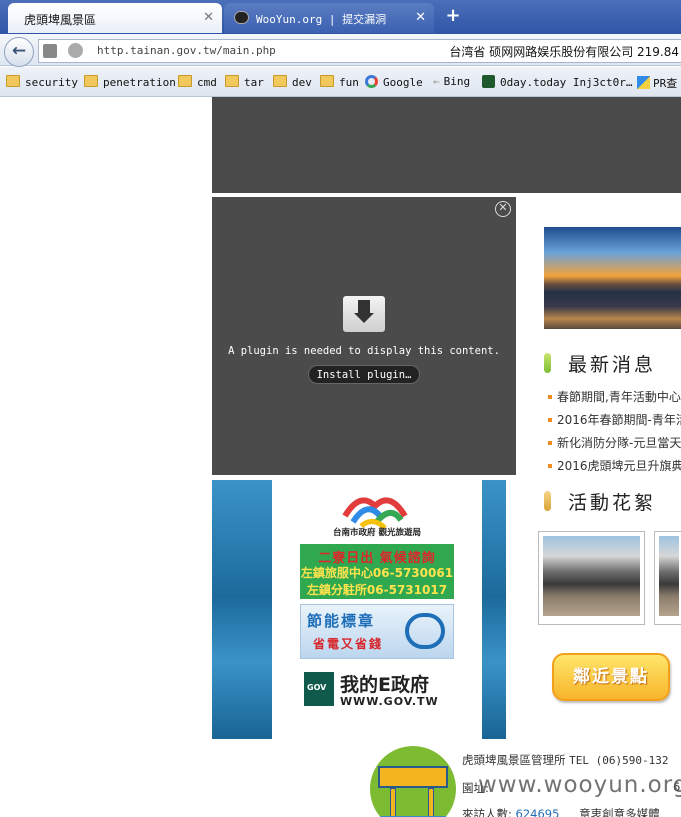 The height and width of the screenshot is (817, 681). What do you see at coordinates (614, 465) in the screenshot?
I see `news-item: 2016虎頭埤元旦升旗典` at bounding box center [614, 465].